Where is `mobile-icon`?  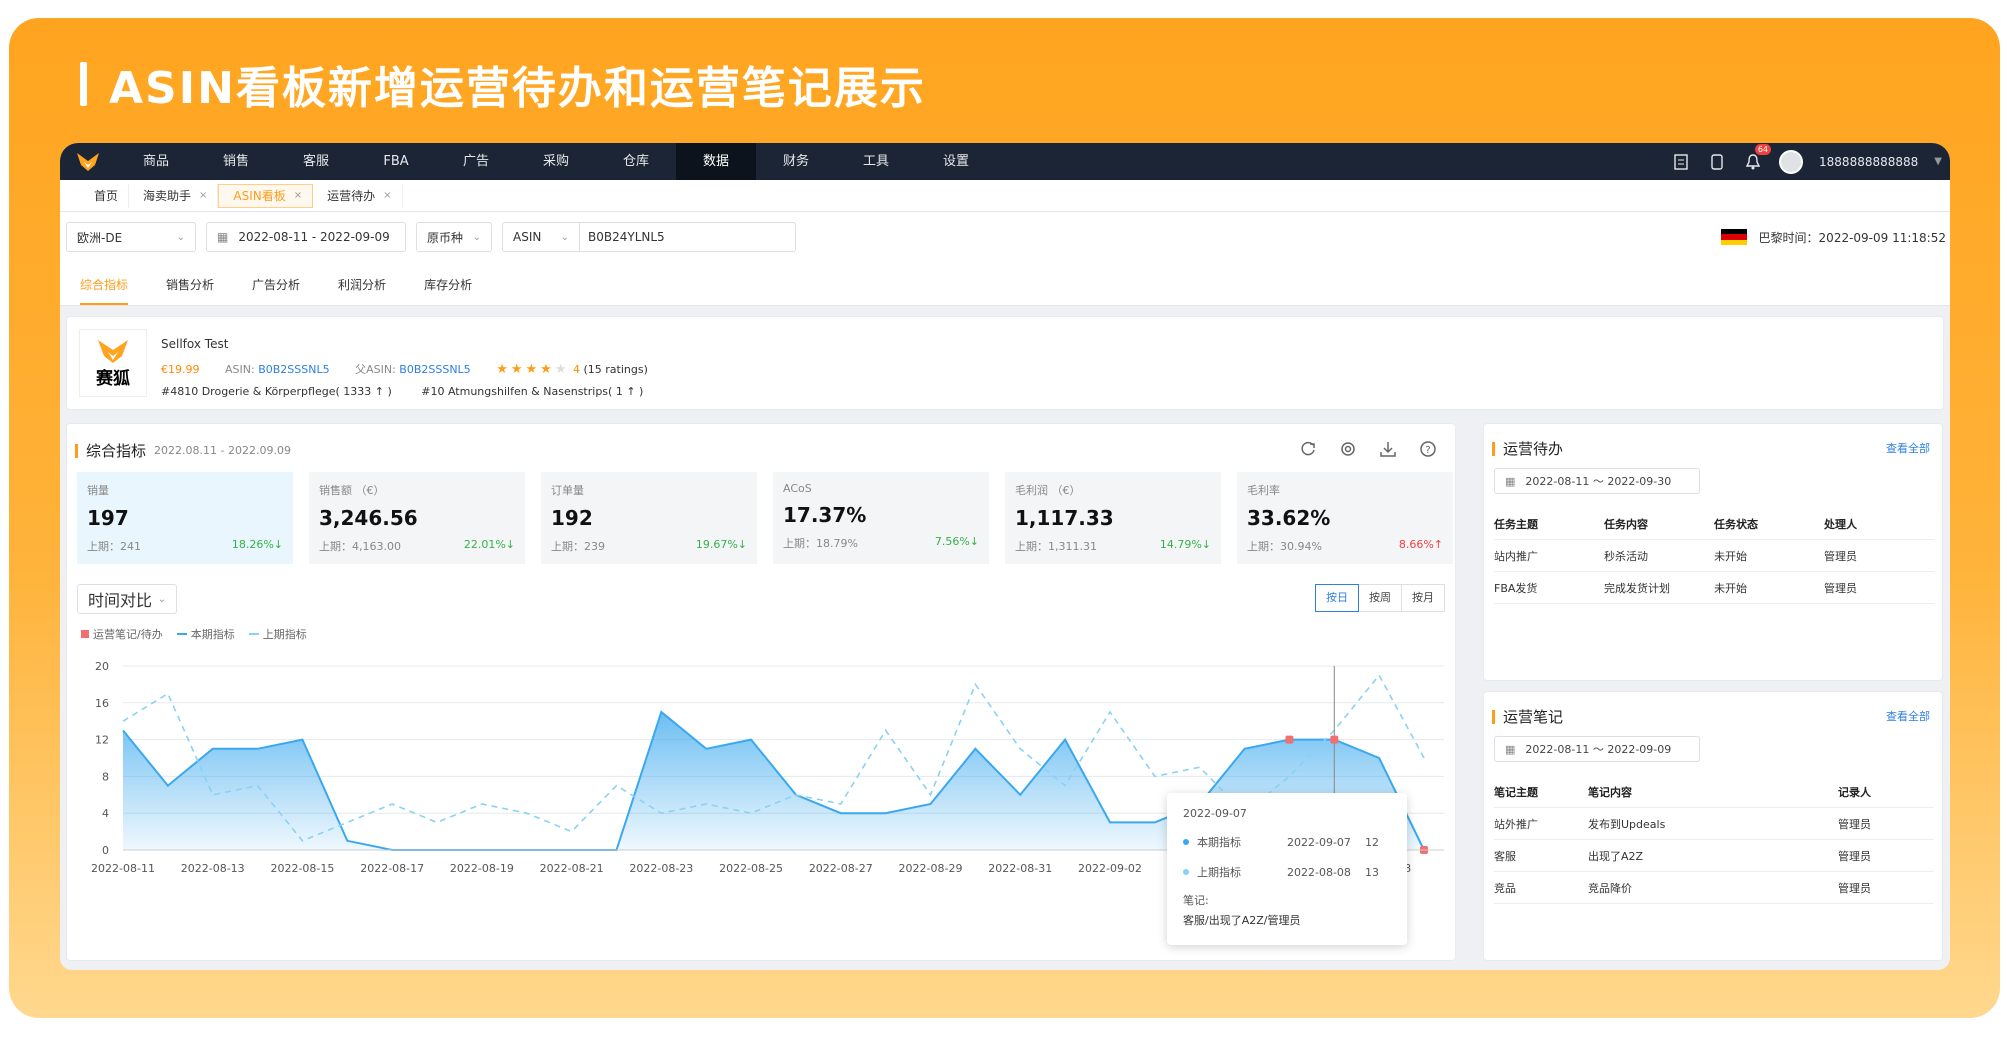
mobile-icon is located at coordinates (1717, 162).